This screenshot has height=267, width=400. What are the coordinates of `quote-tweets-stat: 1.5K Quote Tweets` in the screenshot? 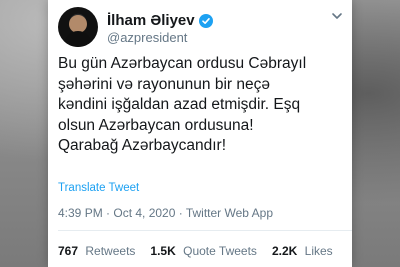 It's located at (203, 251).